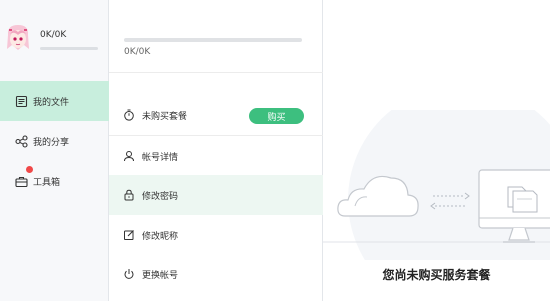  What do you see at coordinates (160, 157) in the screenshot?
I see `menu-item-label: 帐号详情` at bounding box center [160, 157].